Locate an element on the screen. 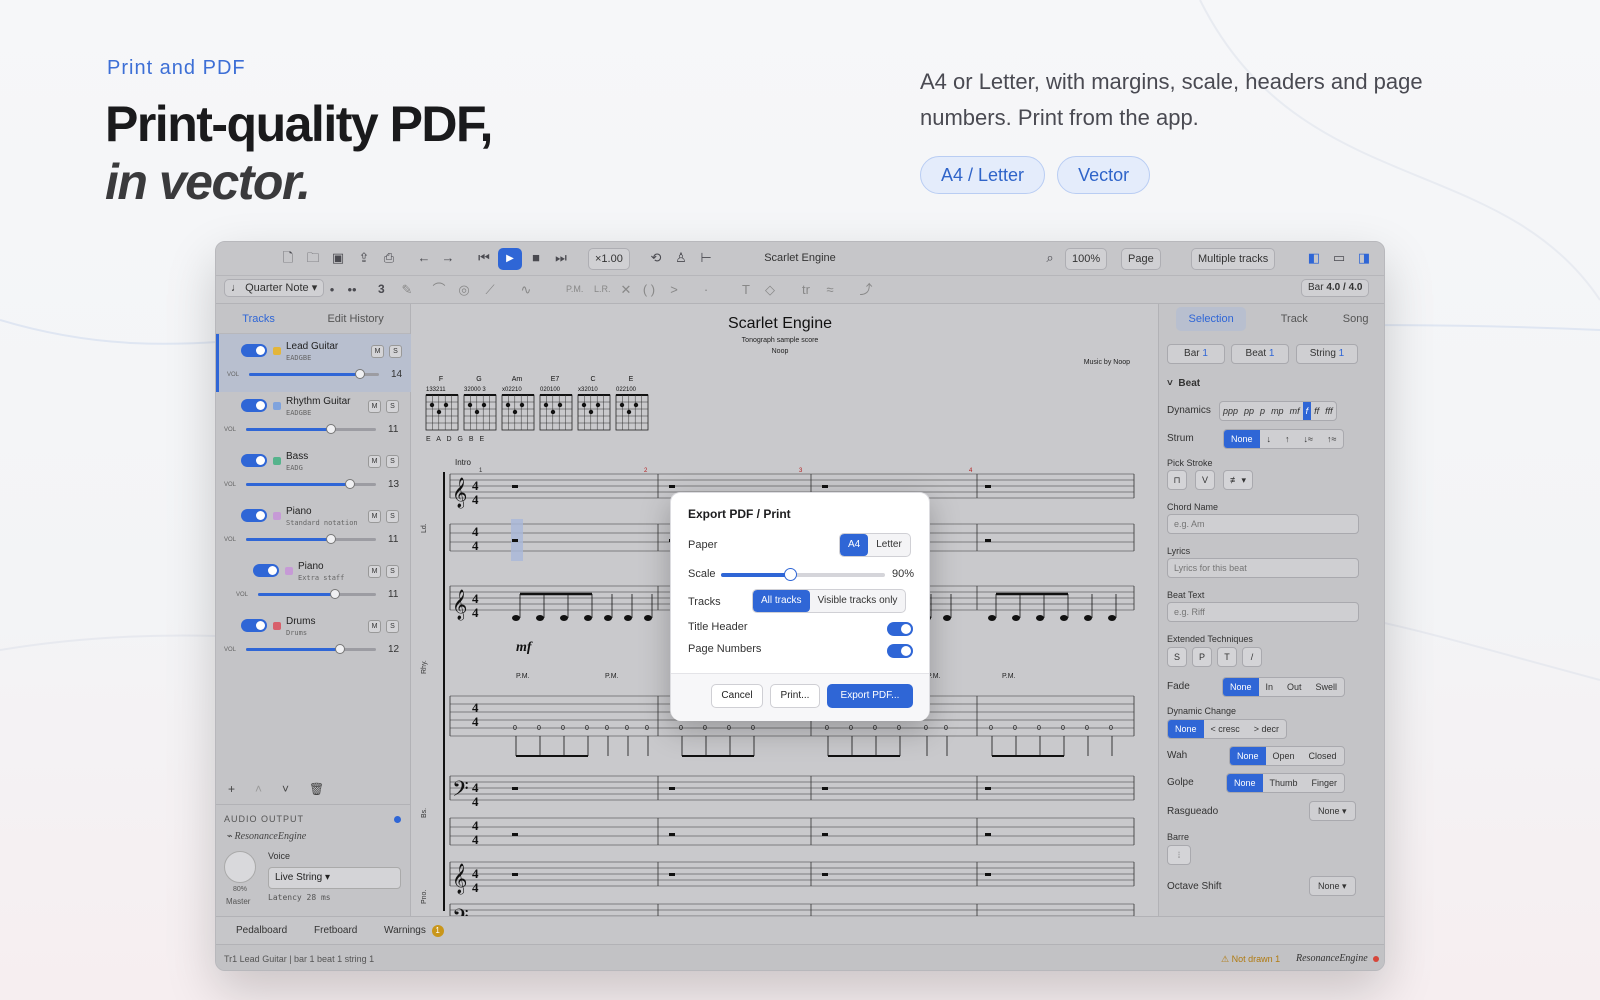 The width and height of the screenshot is (1600, 1000). visible-tracks-option: Visible tracks only is located at coordinates (858, 601).